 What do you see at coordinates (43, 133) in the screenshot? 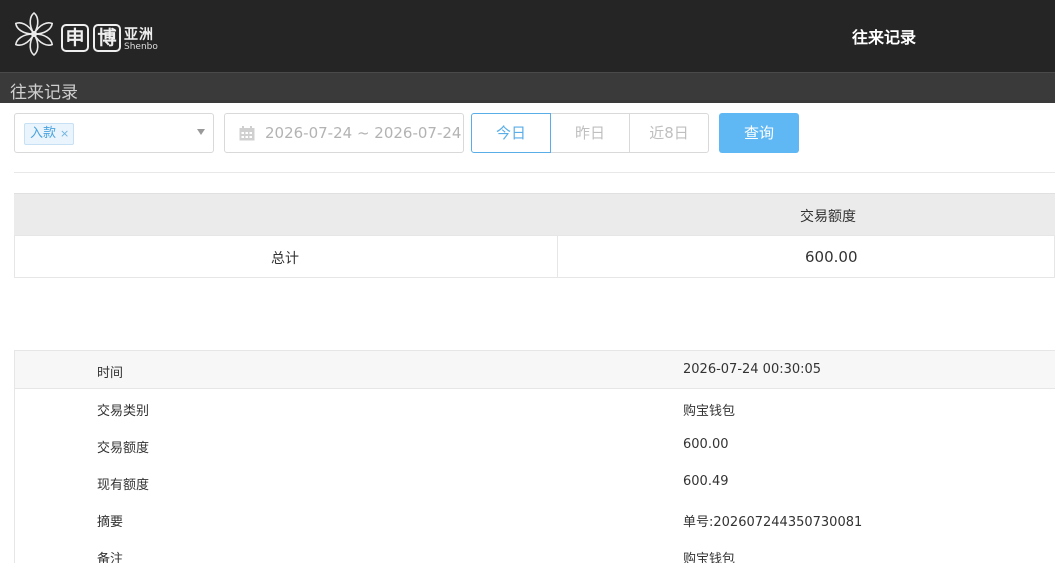
I see `selected-type-label: 入款` at bounding box center [43, 133].